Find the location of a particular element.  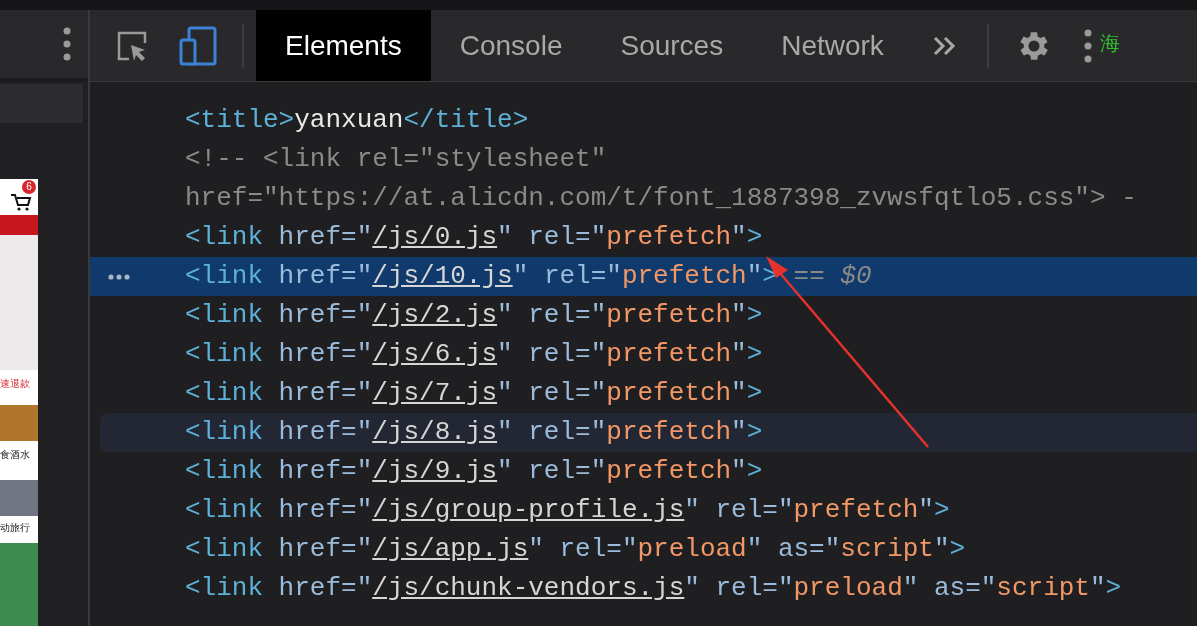

cart-badge: 6 is located at coordinates (29, 187).